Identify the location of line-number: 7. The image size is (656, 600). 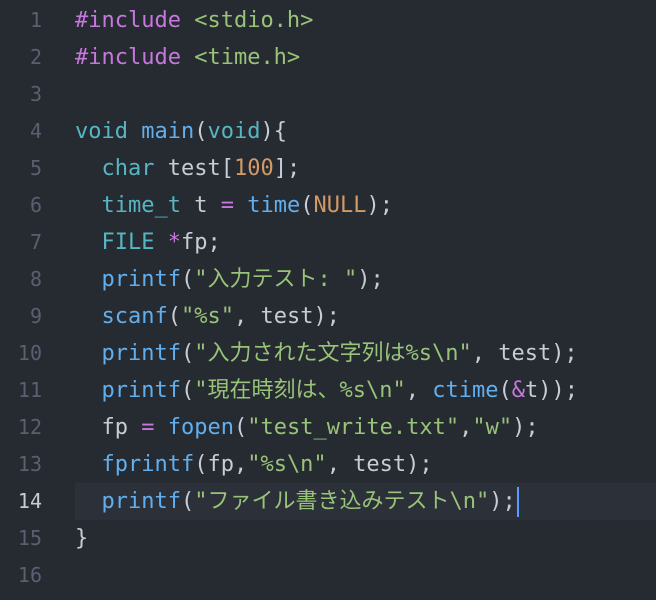
(35, 242).